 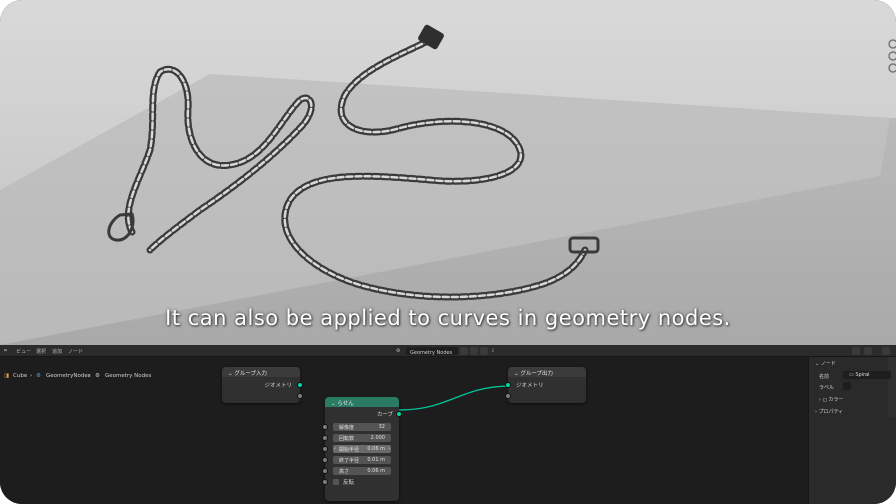 What do you see at coordinates (847, 386) in the screenshot?
I see `label-field` at bounding box center [847, 386].